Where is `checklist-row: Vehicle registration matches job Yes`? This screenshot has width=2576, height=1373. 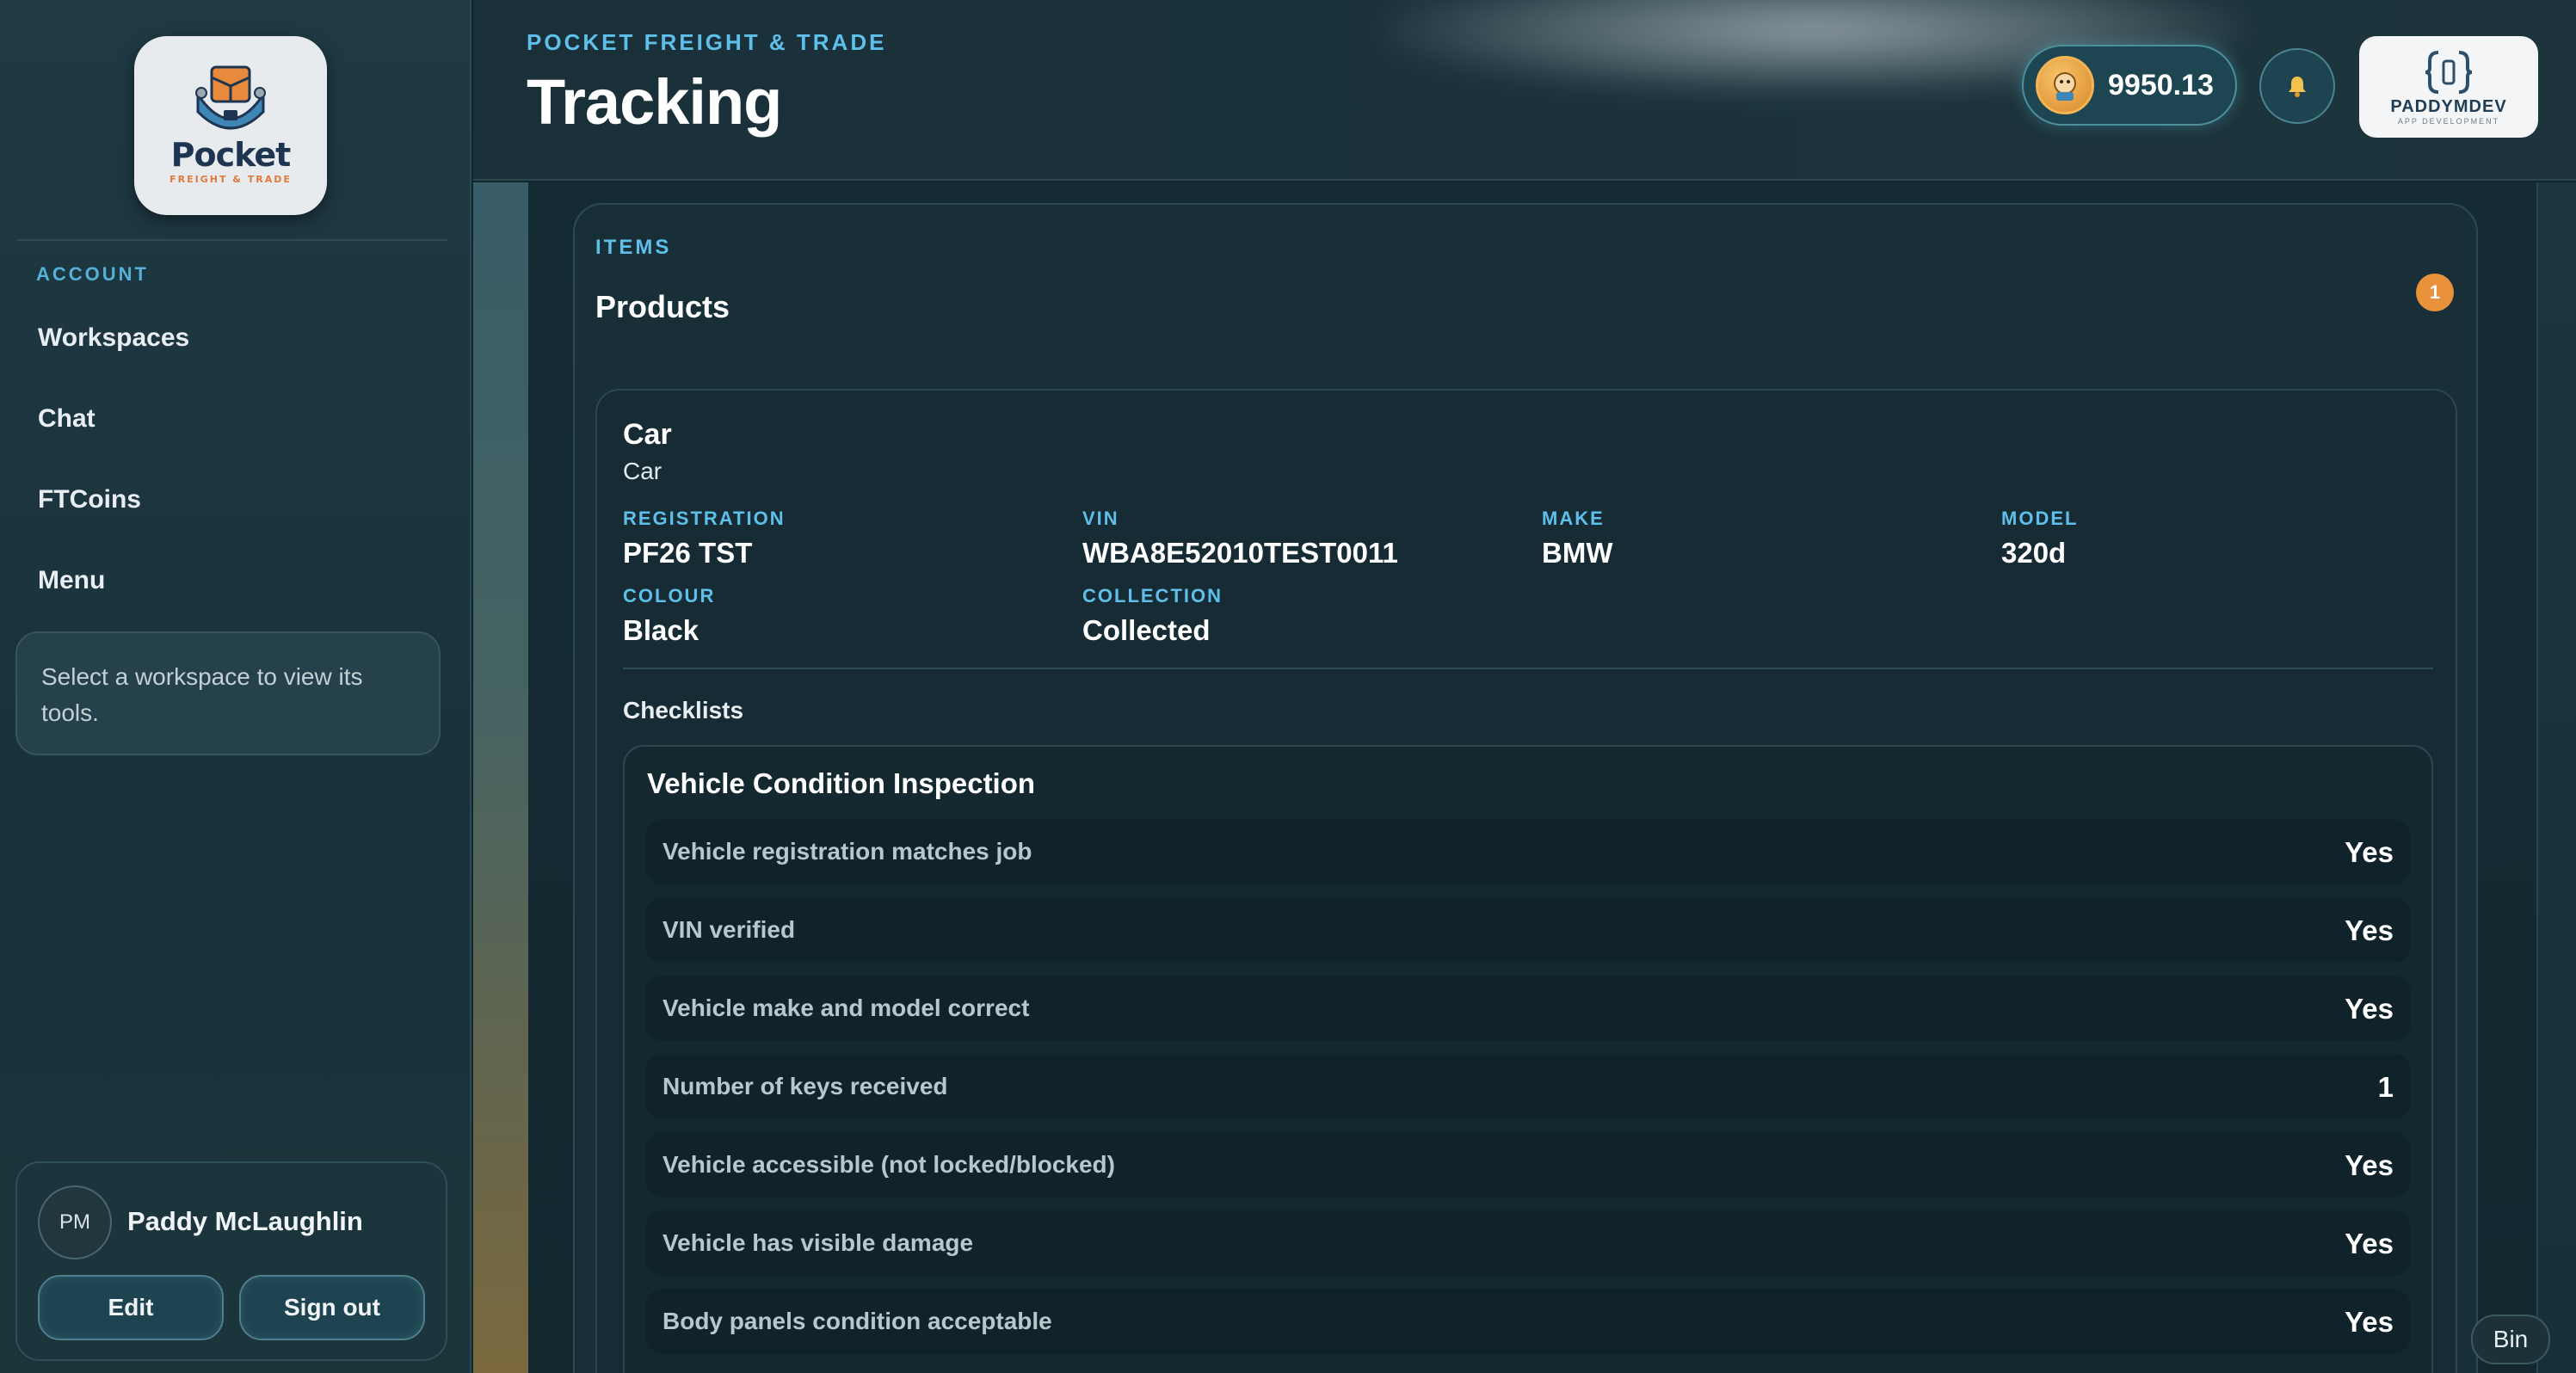 checklist-row: Vehicle registration matches job Yes is located at coordinates (1528, 852).